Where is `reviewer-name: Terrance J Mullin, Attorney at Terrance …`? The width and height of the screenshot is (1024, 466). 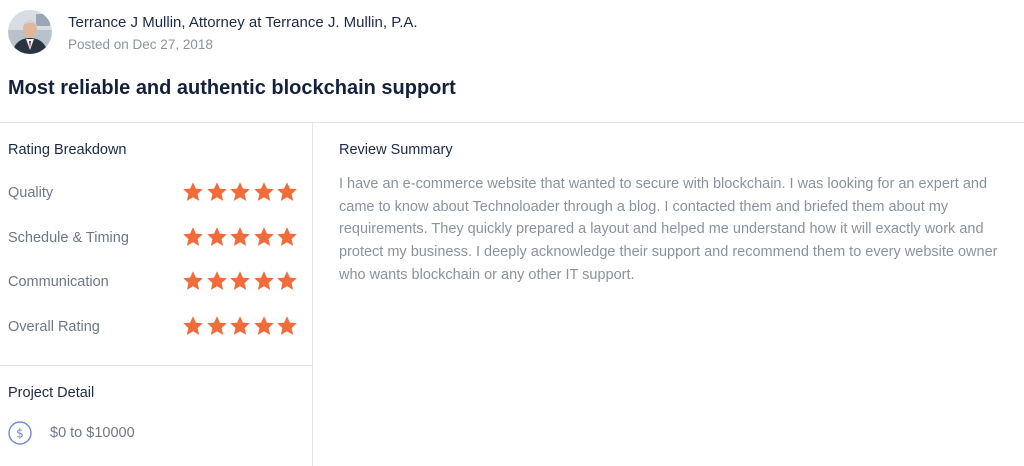
reviewer-name: Terrance J Mullin, Attorney at Terrance … is located at coordinates (243, 22).